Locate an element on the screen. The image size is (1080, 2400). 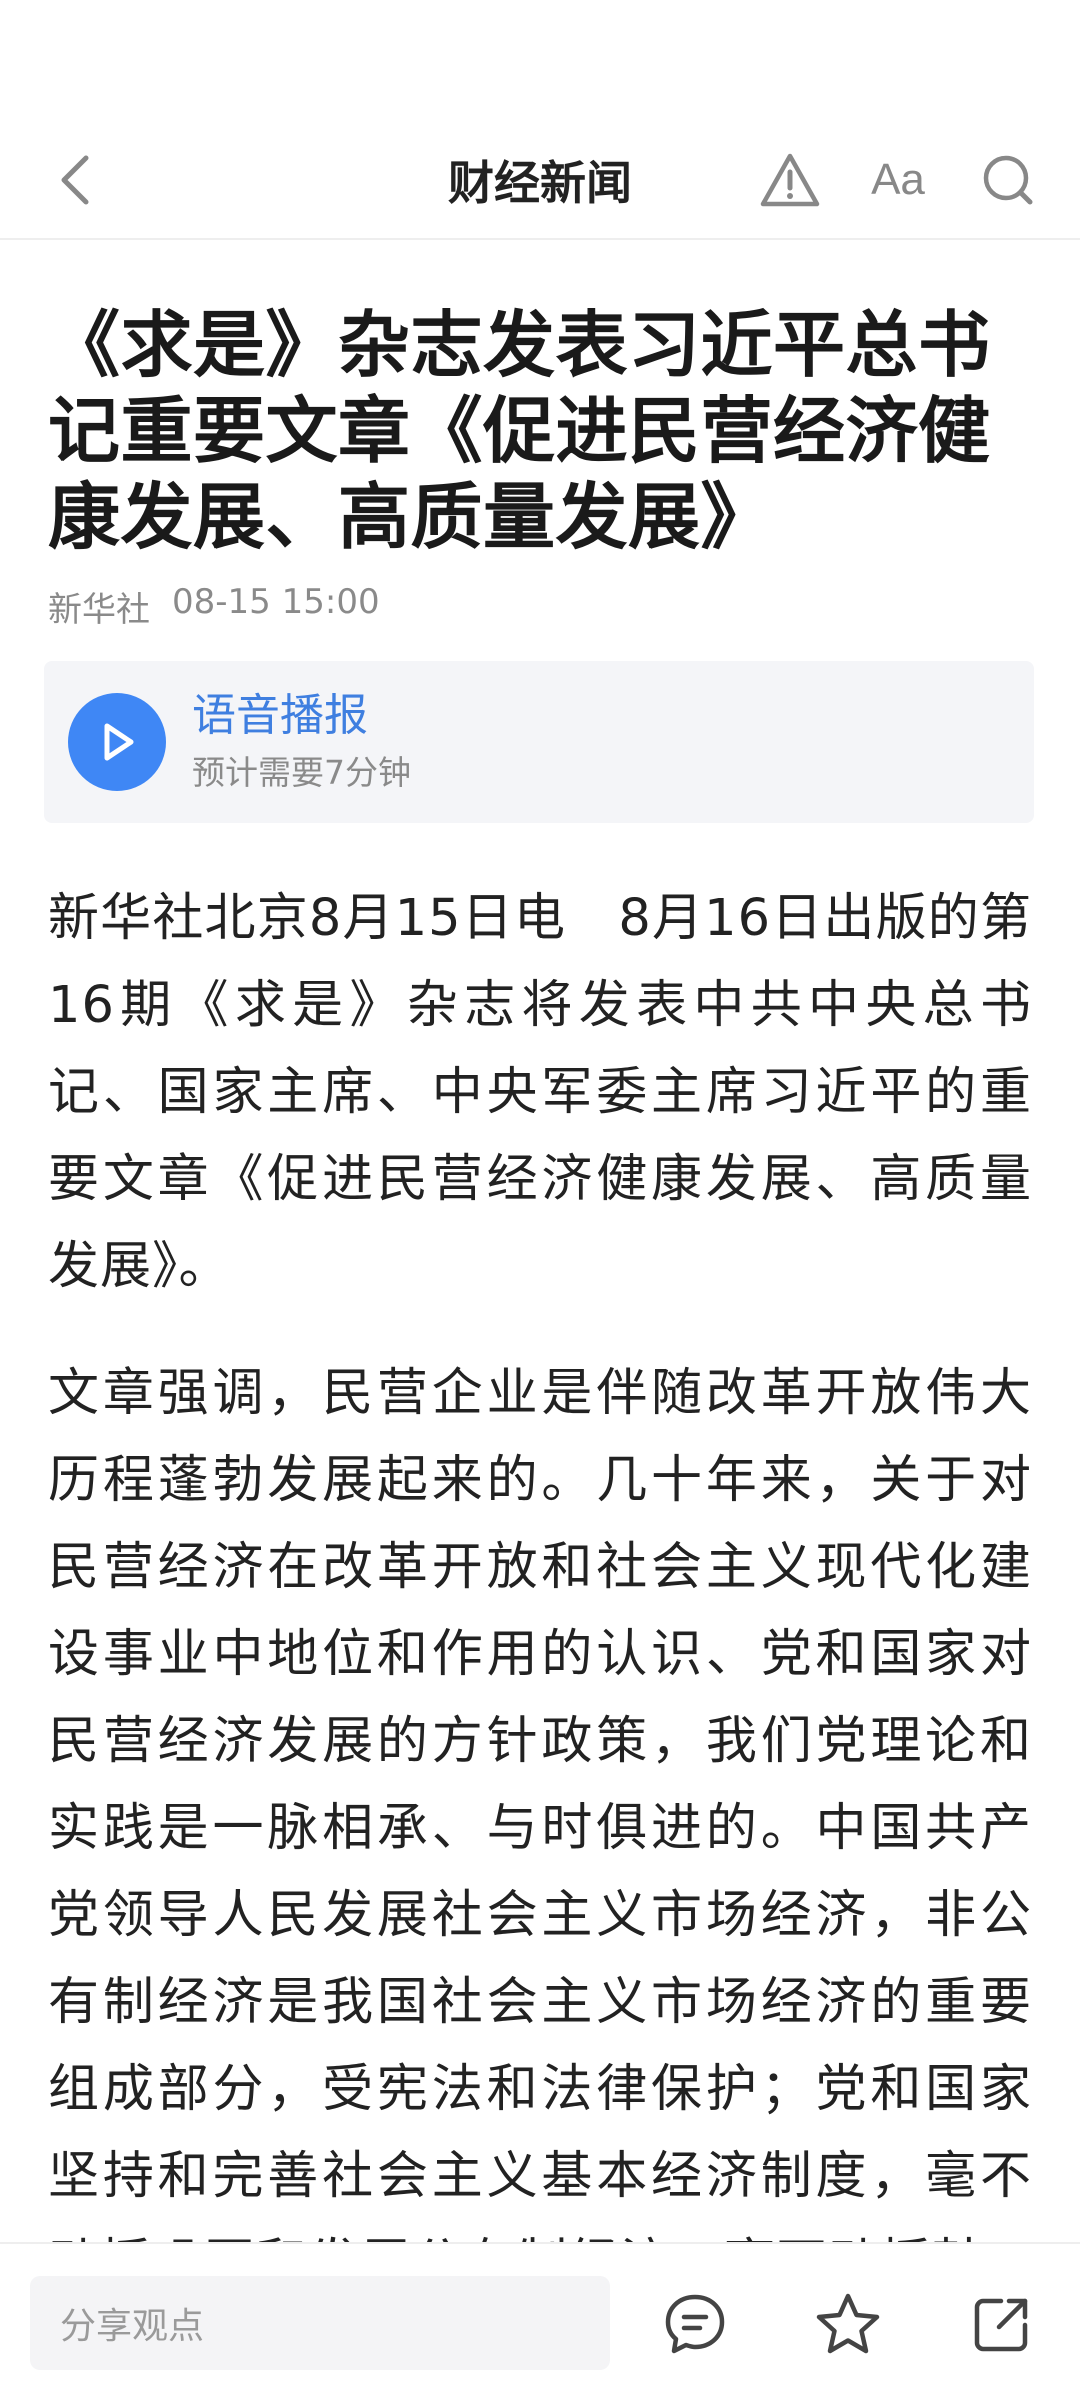
comments-button is located at coordinates (695, 2324).